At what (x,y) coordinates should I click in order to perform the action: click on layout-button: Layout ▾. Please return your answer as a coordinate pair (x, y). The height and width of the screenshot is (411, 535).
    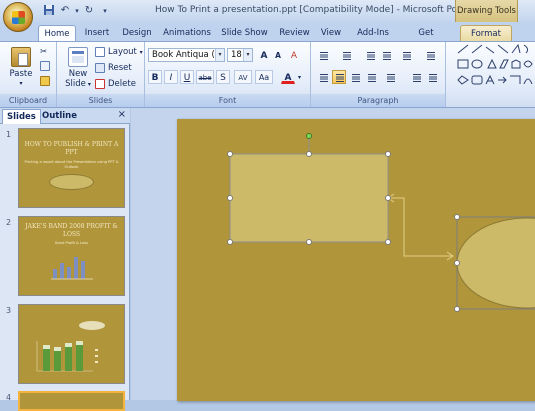
    Looking at the image, I should click on (119, 52).